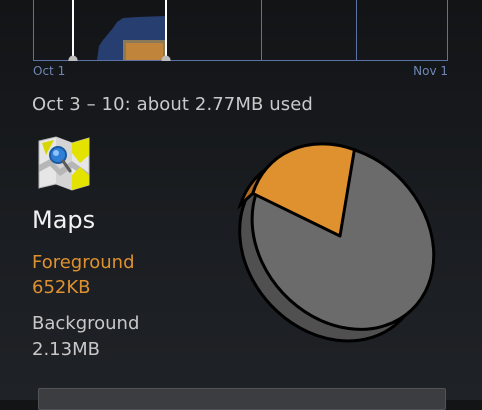 The width and height of the screenshot is (482, 410). What do you see at coordinates (73, 58) in the screenshot?
I see `cycle-start-handle` at bounding box center [73, 58].